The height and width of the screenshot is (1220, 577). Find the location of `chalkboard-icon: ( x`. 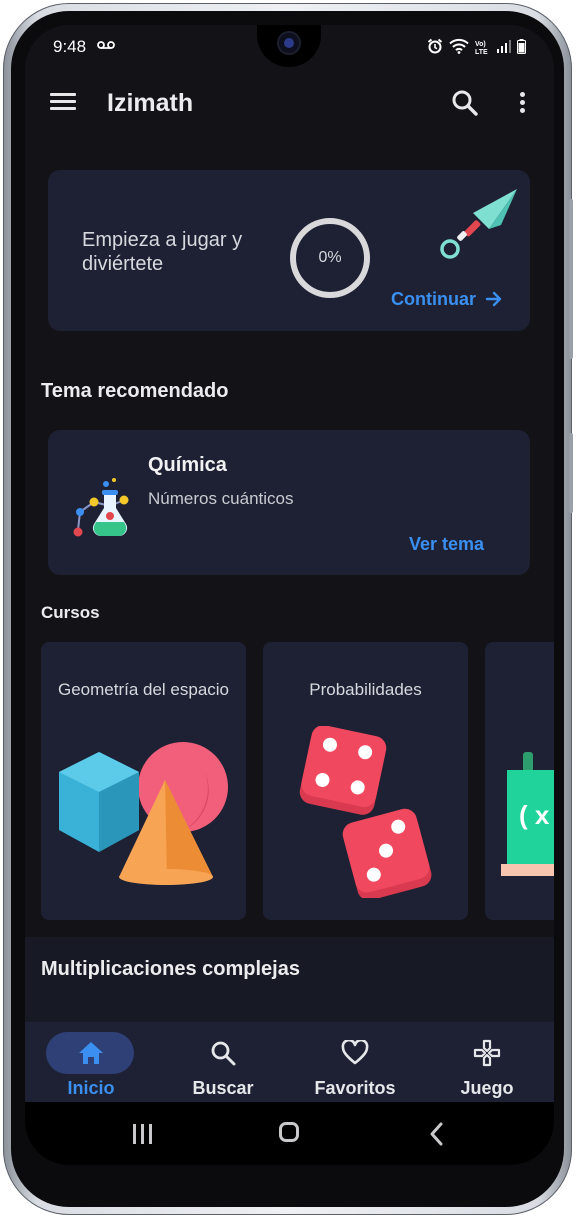

chalkboard-icon: ( x is located at coordinates (527, 817).